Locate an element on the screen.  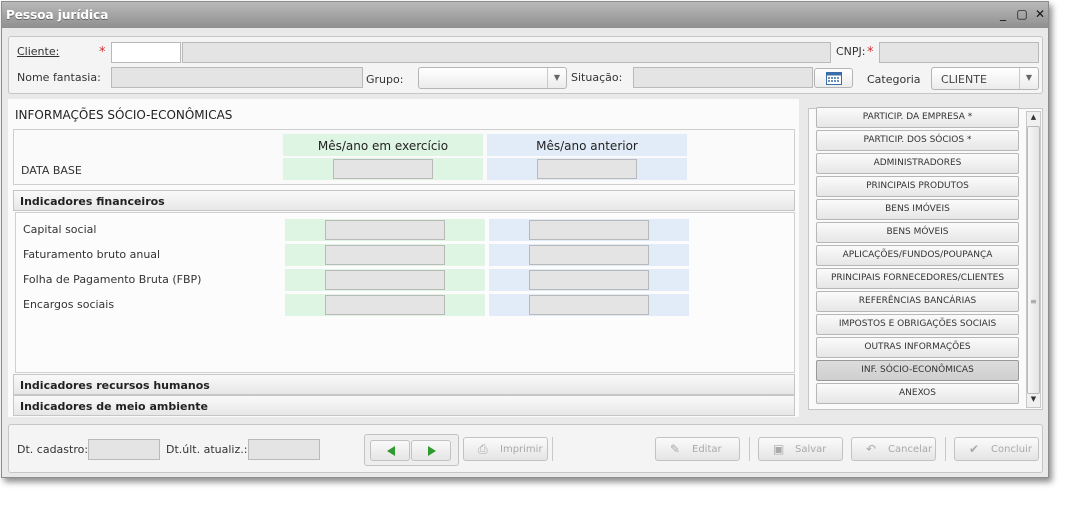
nav-item: REFERÊNCIAS BANCÁRIAS is located at coordinates (917, 301).